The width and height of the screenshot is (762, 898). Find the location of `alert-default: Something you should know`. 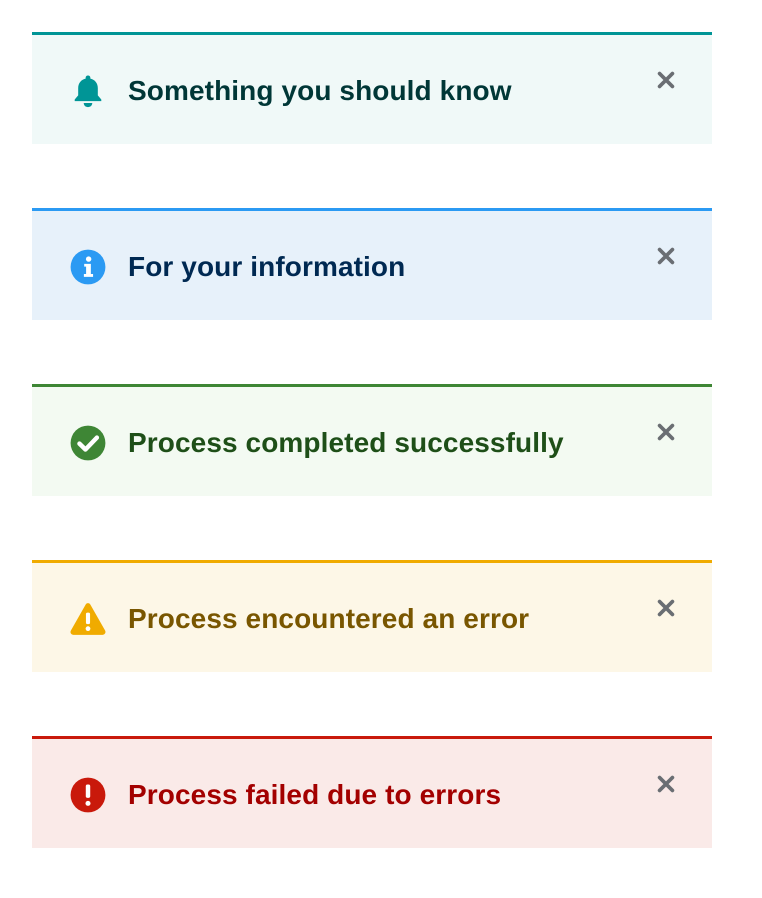

alert-default: Something you should know is located at coordinates (372, 88).